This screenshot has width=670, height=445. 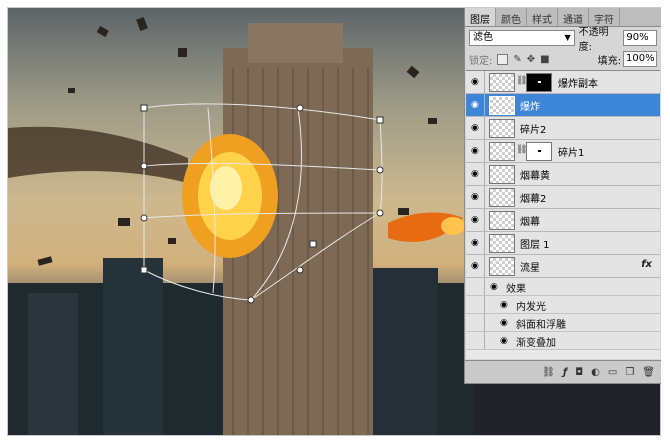 I want to click on tab-styles: 样式, so click(x=542, y=17).